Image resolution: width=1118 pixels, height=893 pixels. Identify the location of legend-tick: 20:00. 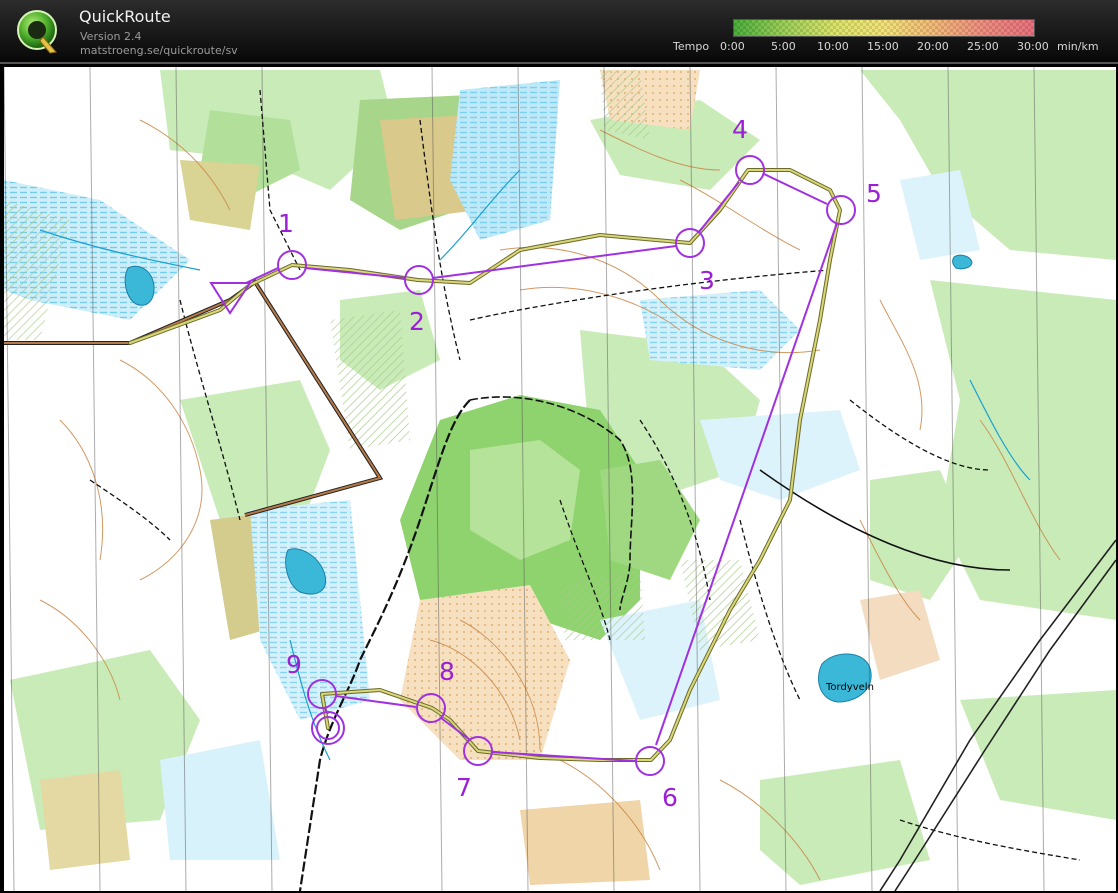
(933, 46).